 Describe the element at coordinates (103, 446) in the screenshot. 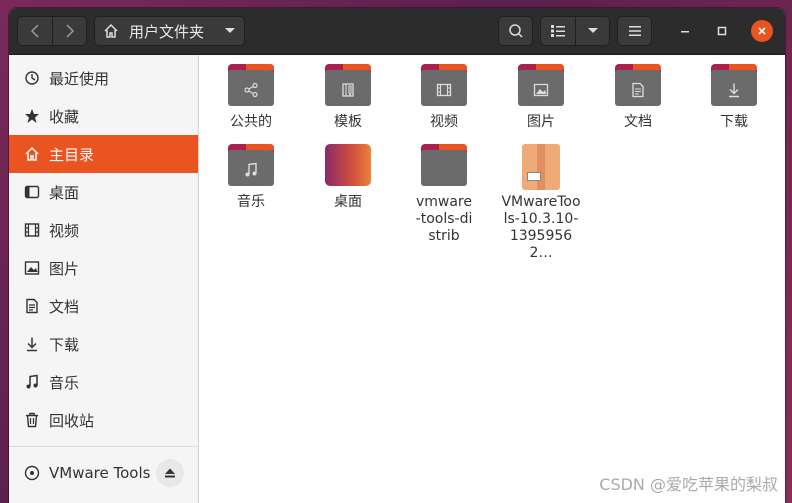

I see `sidebar-separator` at that location.